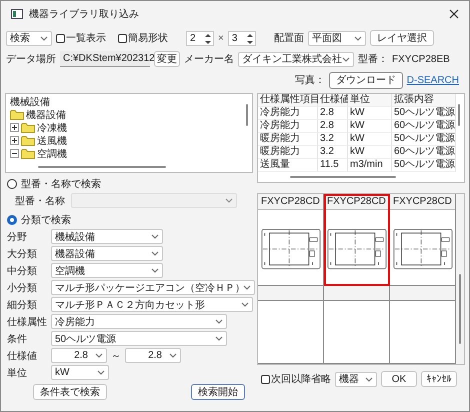  I want to click on dropdown: マルチ形ＰＡＣ２方向カセット形, so click(152, 304).